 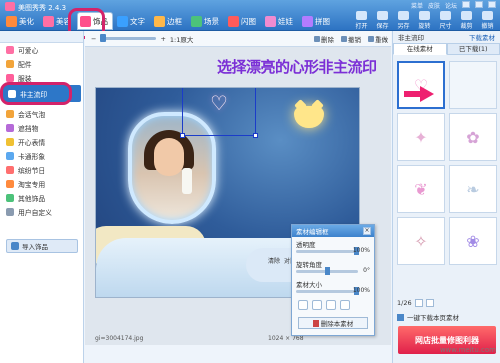 What do you see at coordinates (41, 156) in the screenshot?
I see `sidebar-item-cartoons: 卡通形象` at bounding box center [41, 156].